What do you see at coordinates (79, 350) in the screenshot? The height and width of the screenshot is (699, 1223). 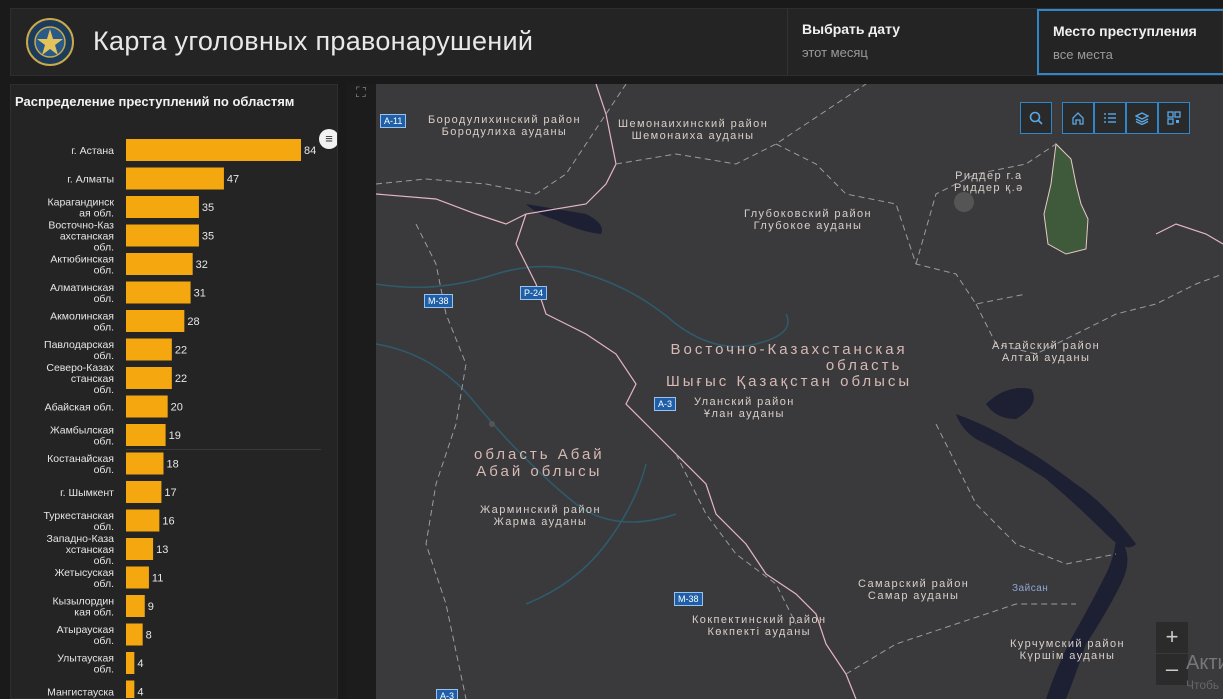 I see `chart-category-label: Павлодарская обл.` at bounding box center [79, 350].